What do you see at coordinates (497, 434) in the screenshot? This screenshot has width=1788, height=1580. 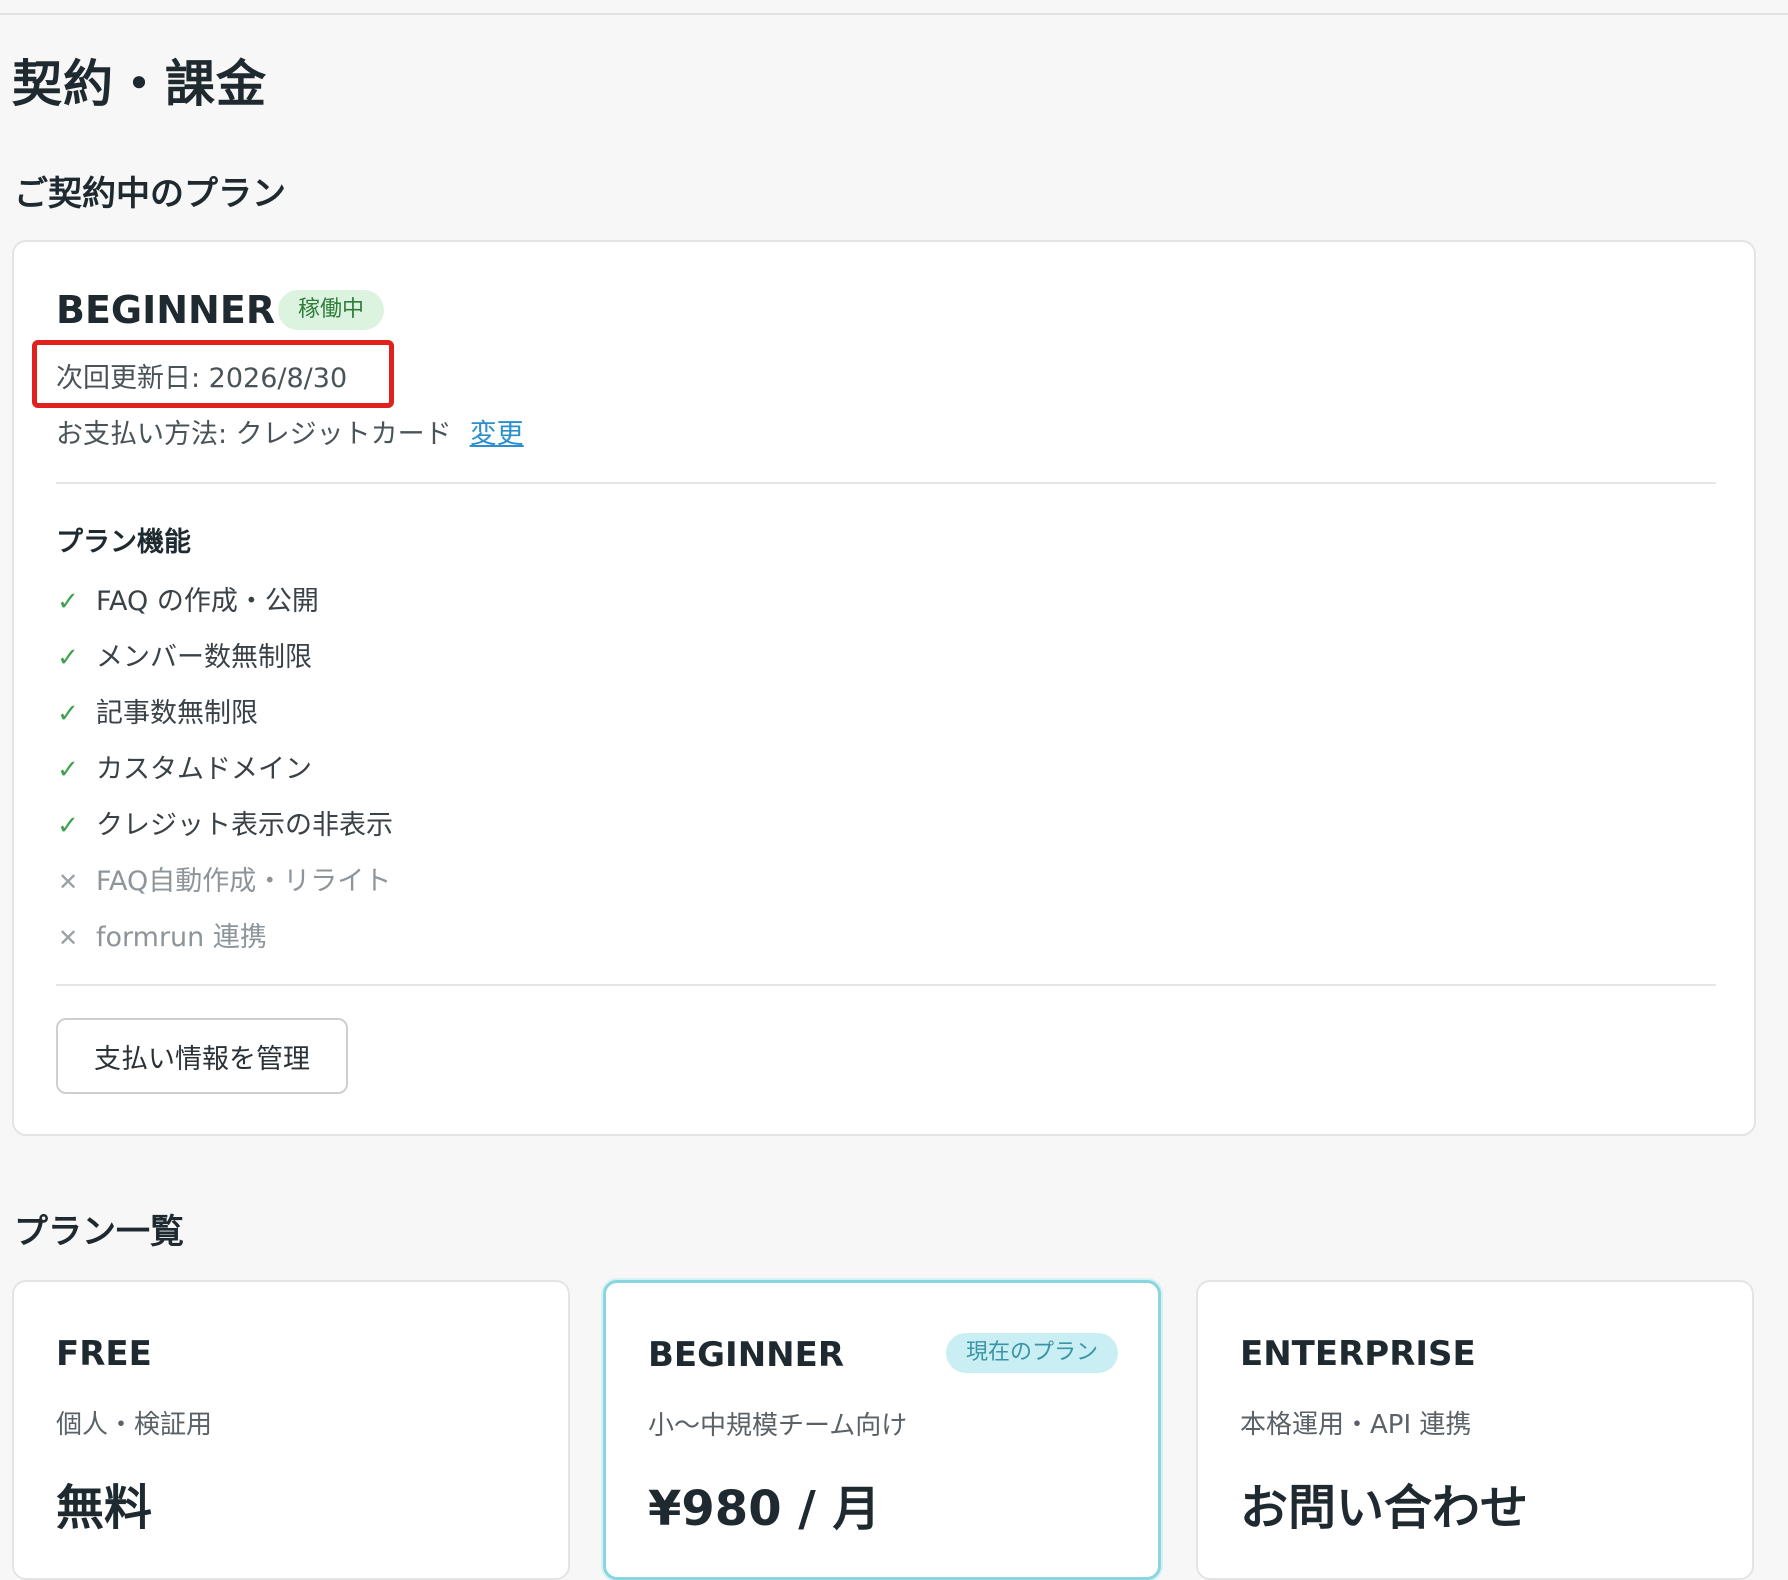 I see `change-payment-link: 変更` at bounding box center [497, 434].